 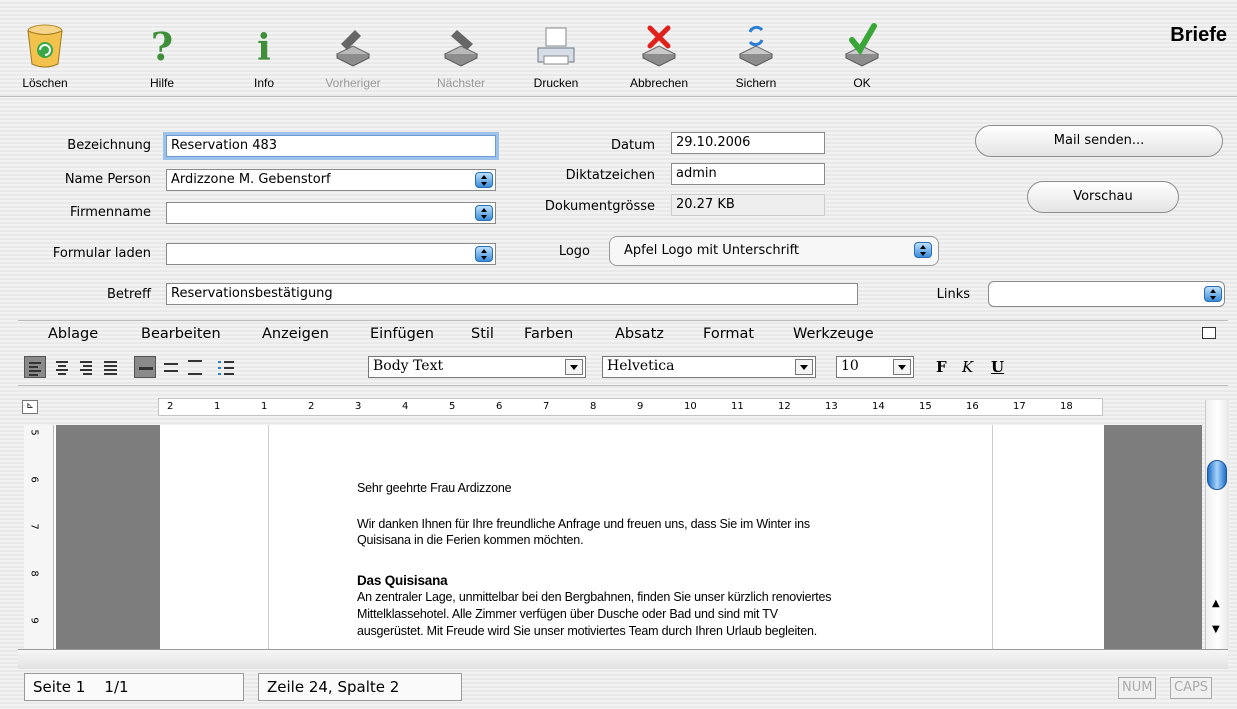 I want to click on print-button: Drucken, so click(x=556, y=55).